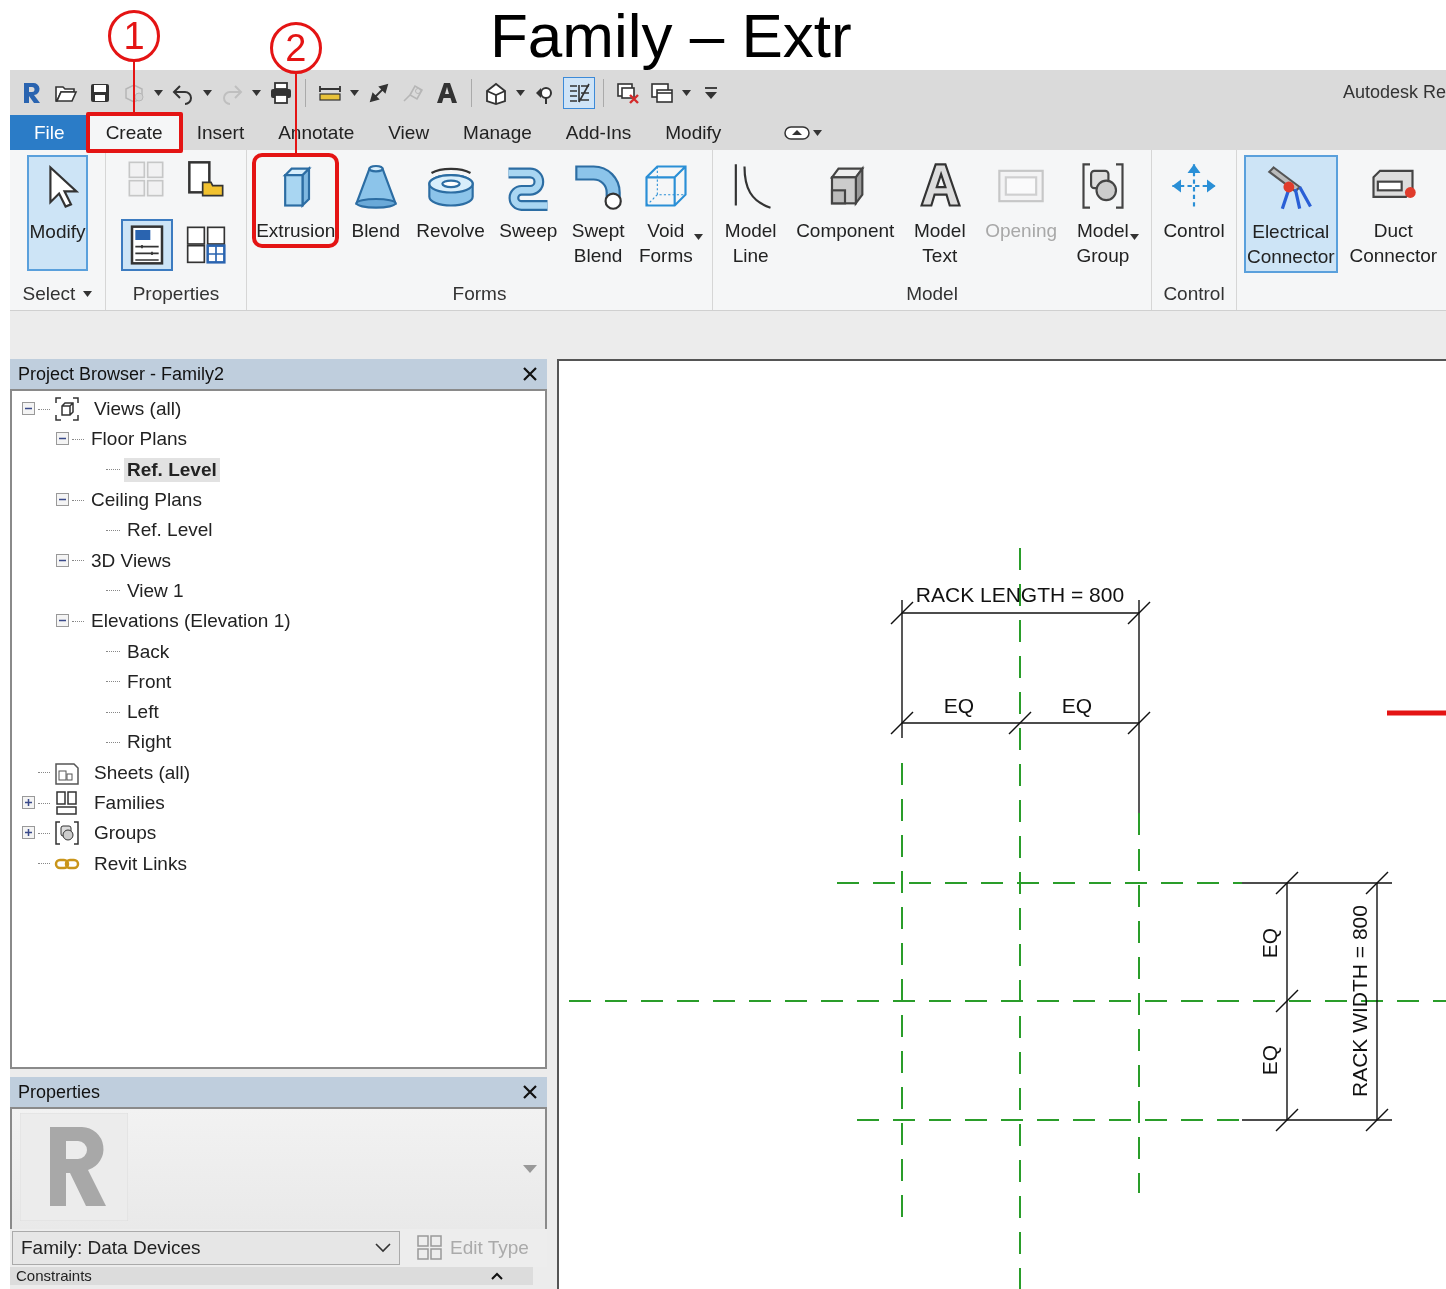 This screenshot has width=1446, height=1289. Describe the element at coordinates (409, 132) in the screenshot. I see `ribbon-tab: View` at that location.